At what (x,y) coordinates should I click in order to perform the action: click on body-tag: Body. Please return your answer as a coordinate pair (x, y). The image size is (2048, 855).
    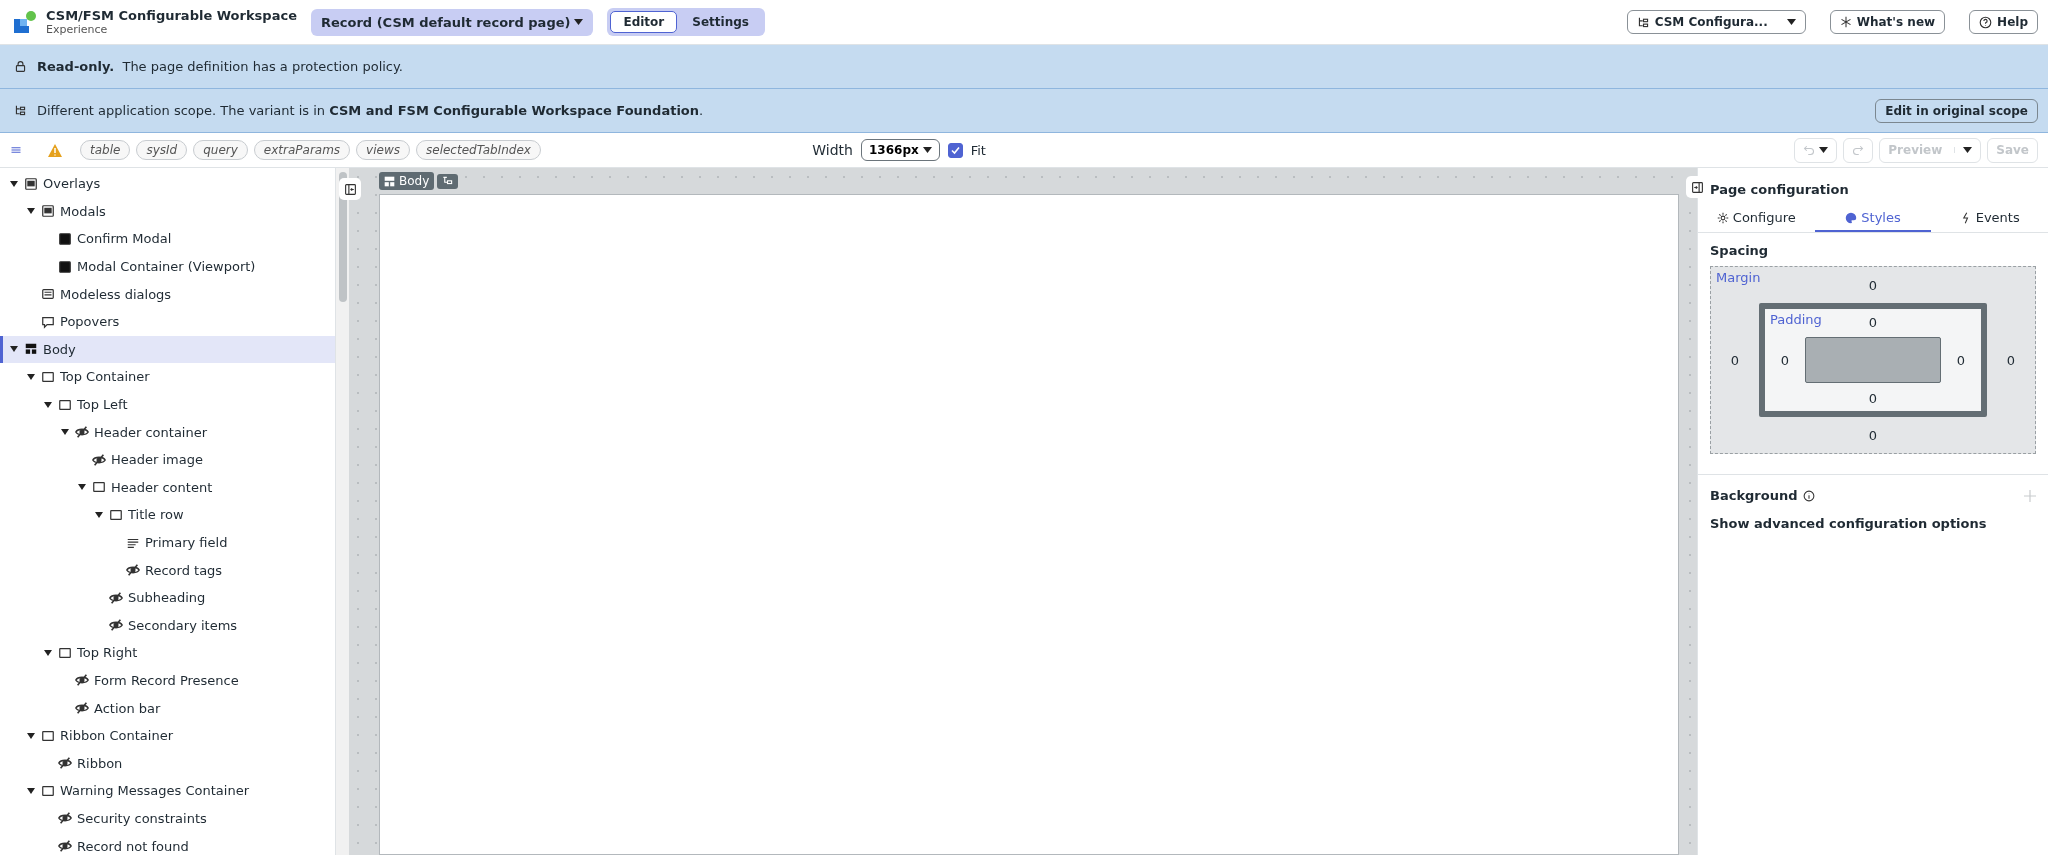
    Looking at the image, I should click on (407, 181).